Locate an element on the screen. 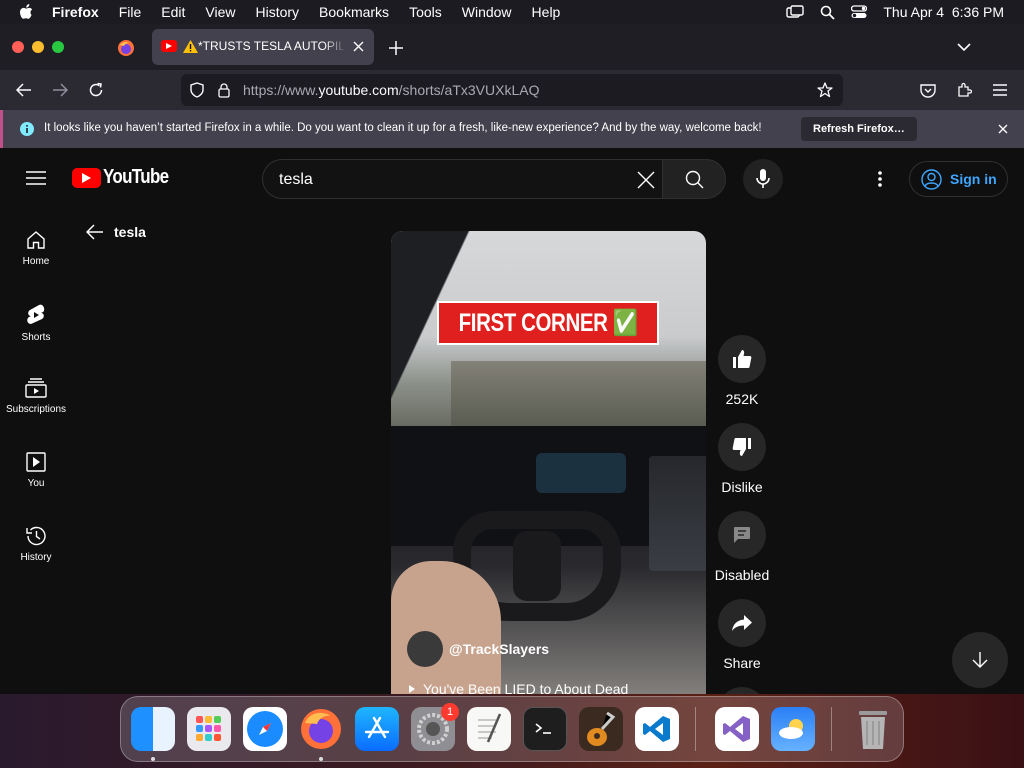  dock-textedit is located at coordinates (489, 729).